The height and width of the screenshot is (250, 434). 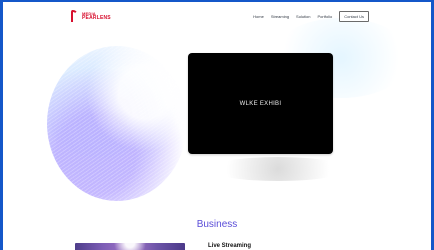 What do you see at coordinates (303, 16) in the screenshot?
I see `nav-solution: Solution` at bounding box center [303, 16].